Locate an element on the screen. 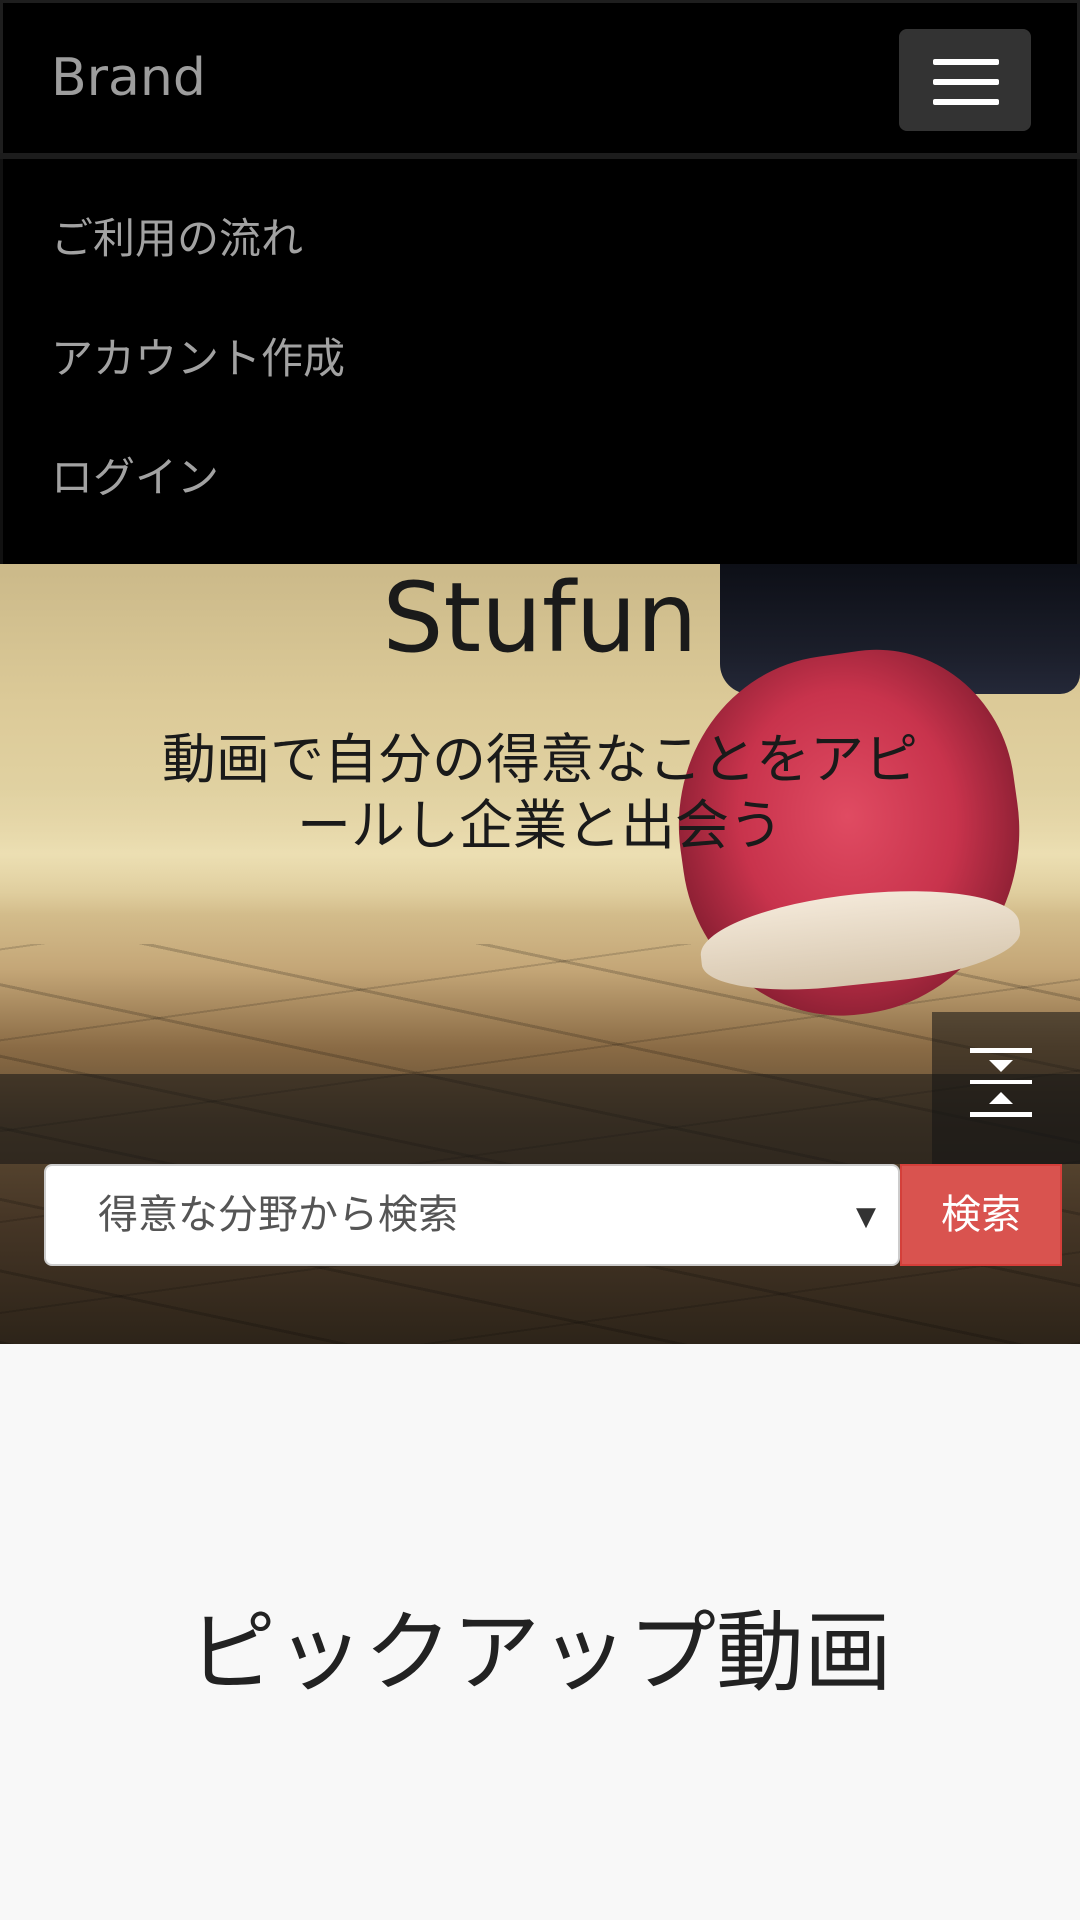  brand-link: Brand is located at coordinates (128, 78).